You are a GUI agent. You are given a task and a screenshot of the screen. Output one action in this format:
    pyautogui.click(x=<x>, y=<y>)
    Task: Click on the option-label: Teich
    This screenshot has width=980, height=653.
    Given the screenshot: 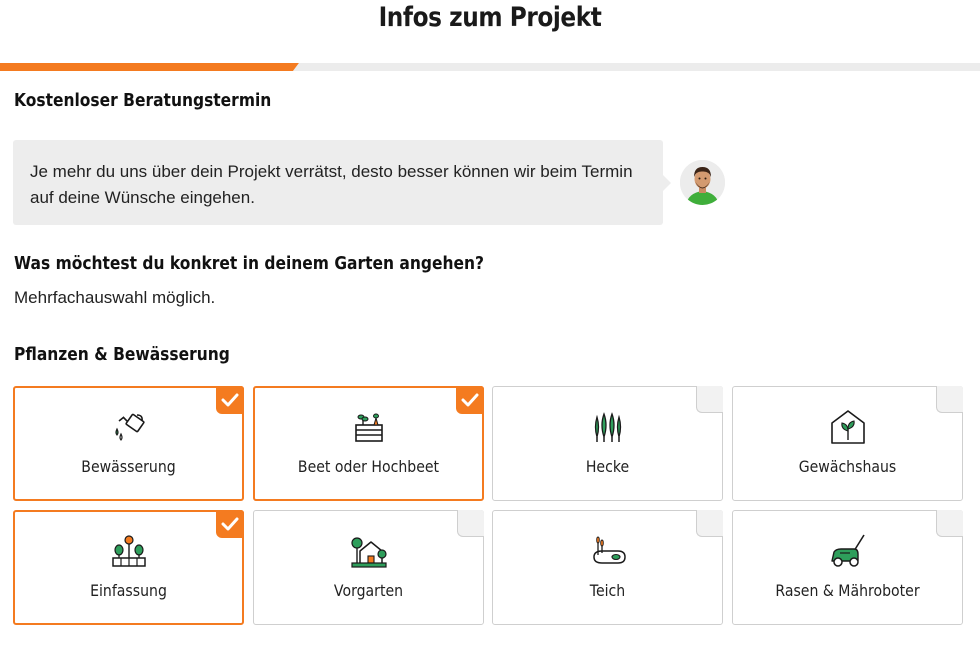 What is the action you would take?
    pyautogui.click(x=607, y=590)
    